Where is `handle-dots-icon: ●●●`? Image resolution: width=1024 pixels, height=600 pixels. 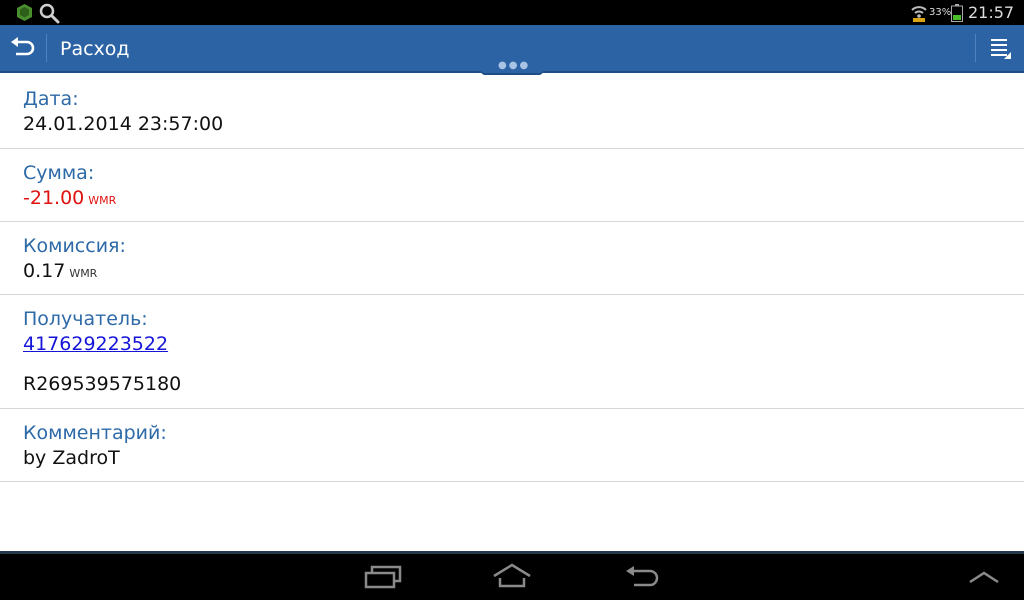
handle-dots-icon: ●●● is located at coordinates (514, 65).